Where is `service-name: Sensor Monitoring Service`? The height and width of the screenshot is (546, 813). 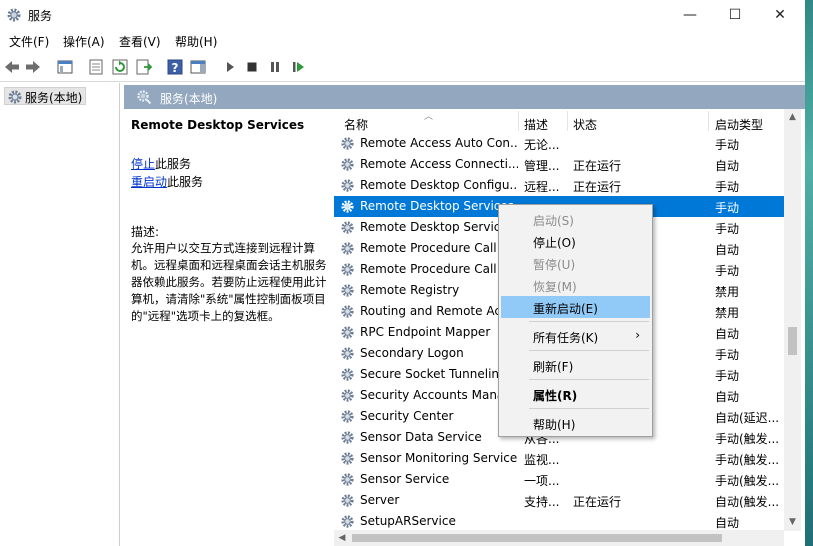
service-name: Sensor Monitoring Service is located at coordinates (439, 458).